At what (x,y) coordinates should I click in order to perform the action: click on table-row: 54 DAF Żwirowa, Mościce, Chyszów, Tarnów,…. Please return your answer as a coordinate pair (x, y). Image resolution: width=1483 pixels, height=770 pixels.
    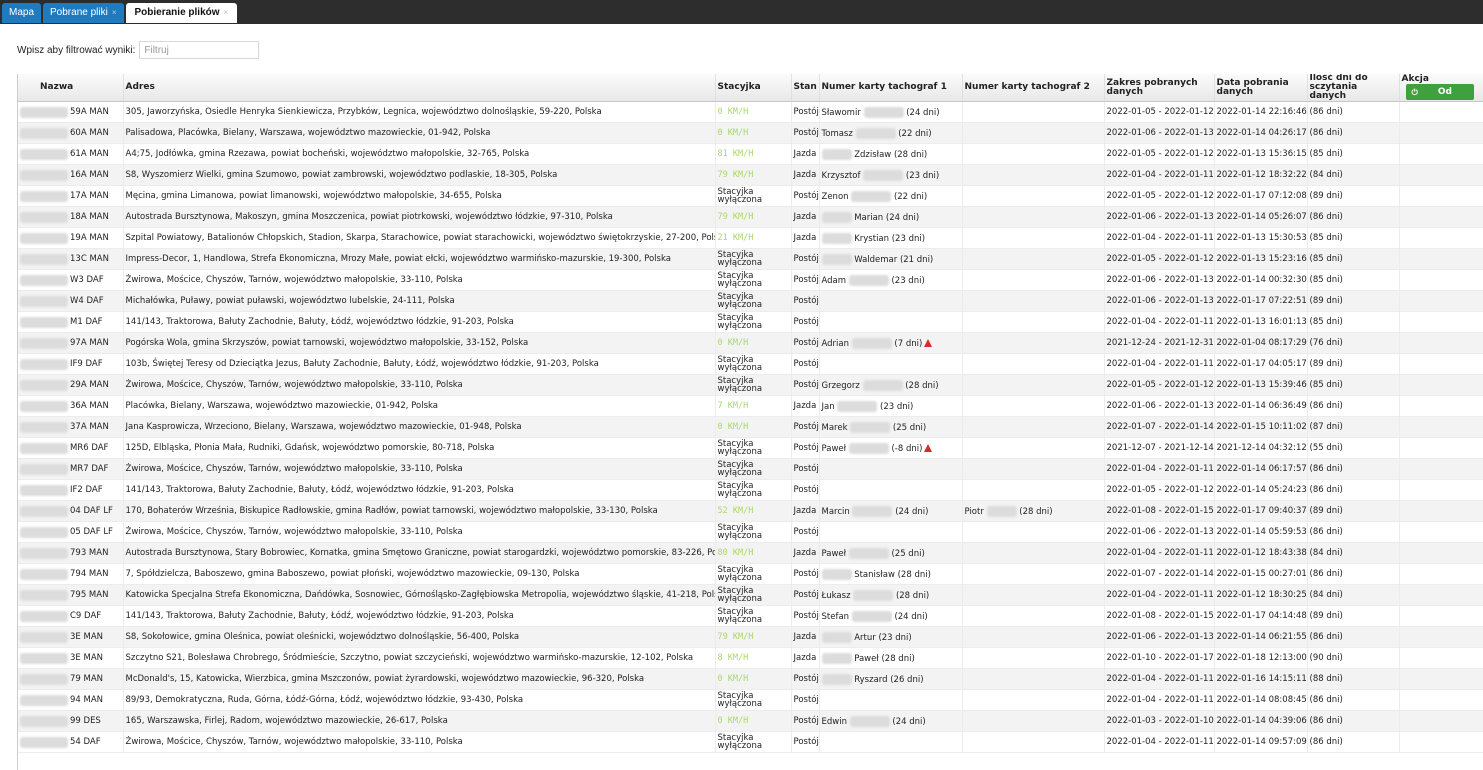
    Looking at the image, I should click on (750, 742).